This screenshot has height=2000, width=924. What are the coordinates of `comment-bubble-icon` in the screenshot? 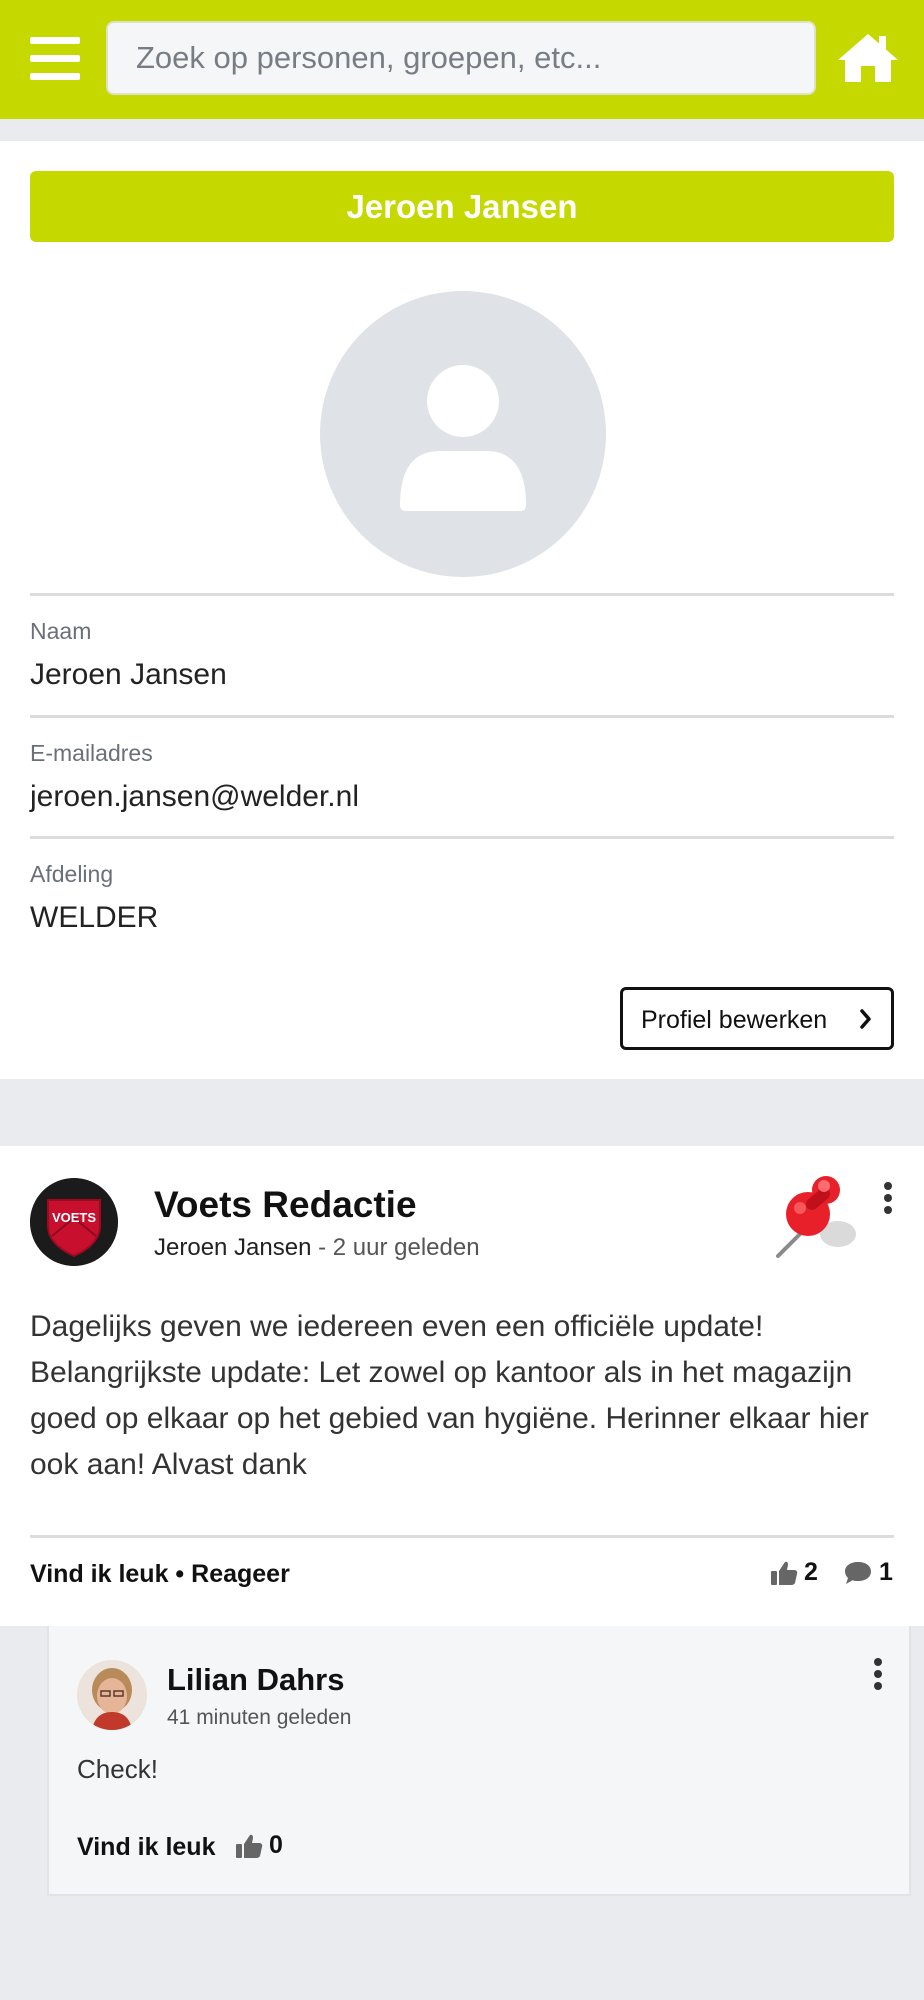 It's located at (858, 1572).